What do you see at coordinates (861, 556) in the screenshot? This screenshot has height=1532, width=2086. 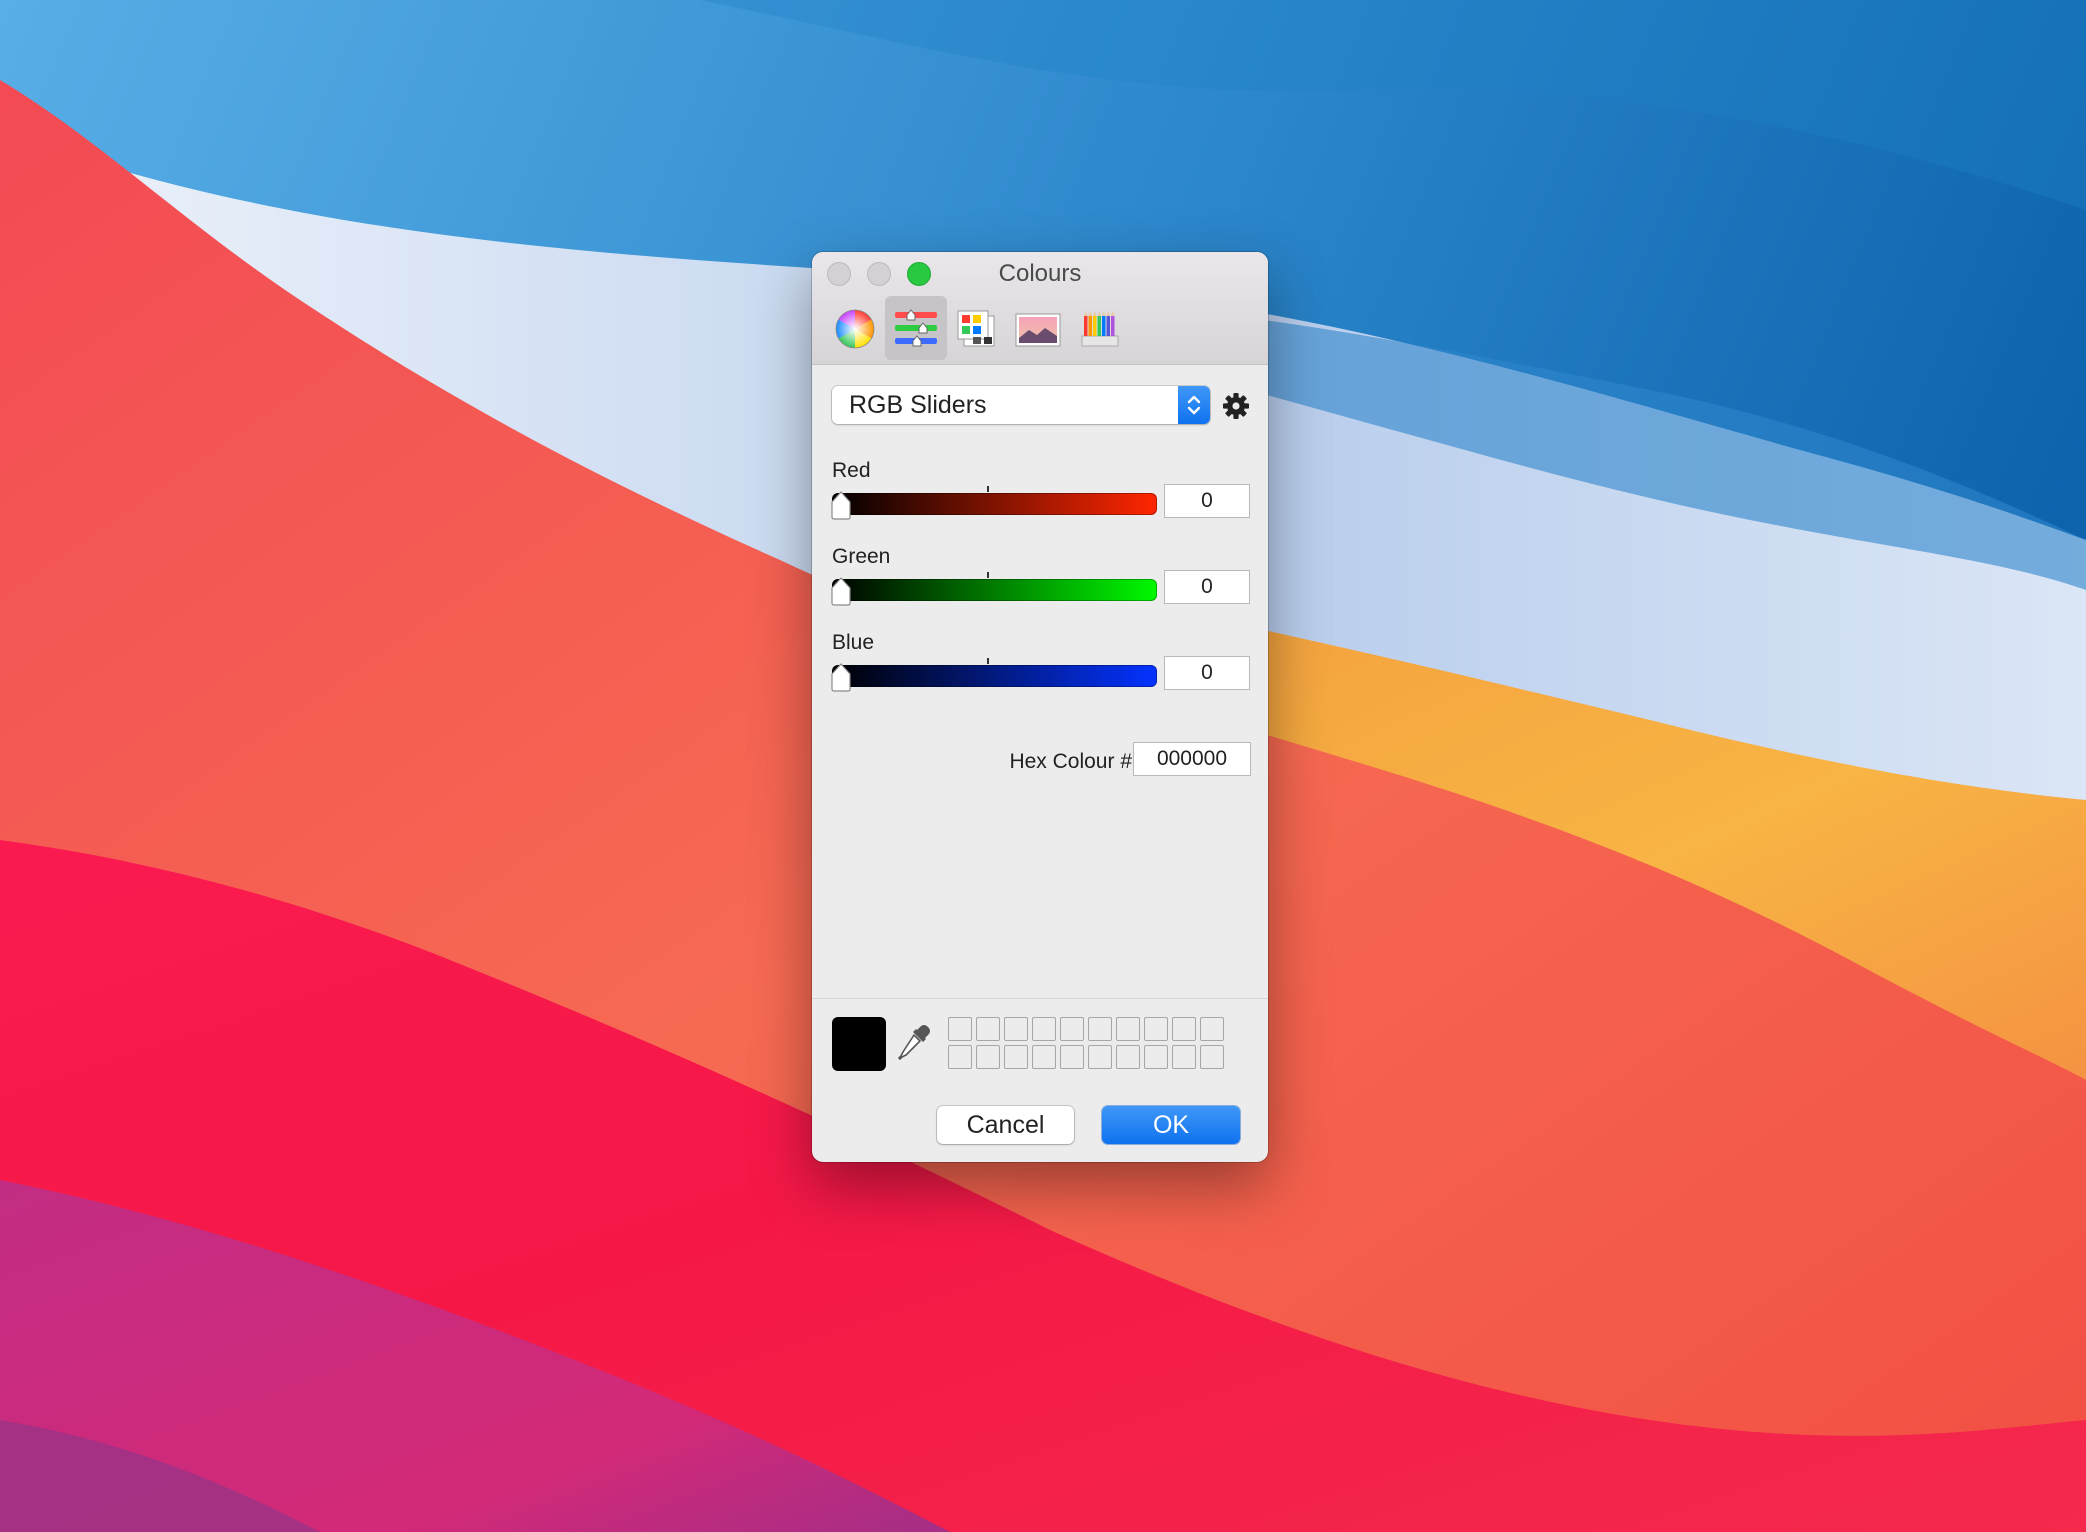 I see `green-slider-label: Green` at bounding box center [861, 556].